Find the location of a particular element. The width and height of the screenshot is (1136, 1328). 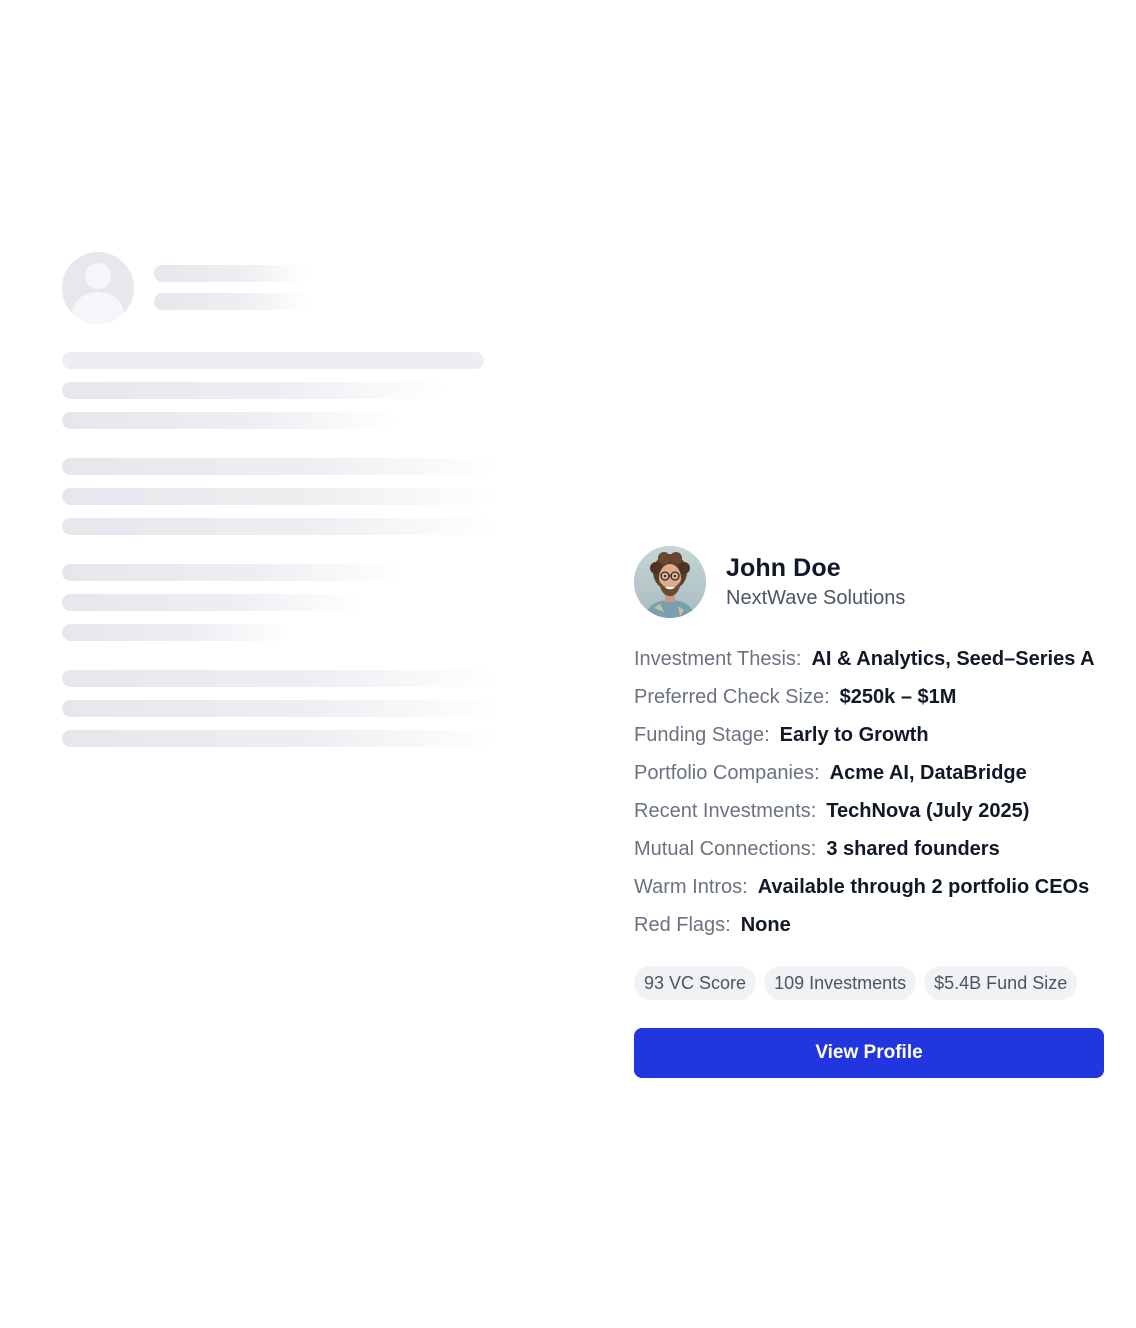

detail-row-mutual-connections: Mutual Connections: 3 shared founders is located at coordinates (817, 849).